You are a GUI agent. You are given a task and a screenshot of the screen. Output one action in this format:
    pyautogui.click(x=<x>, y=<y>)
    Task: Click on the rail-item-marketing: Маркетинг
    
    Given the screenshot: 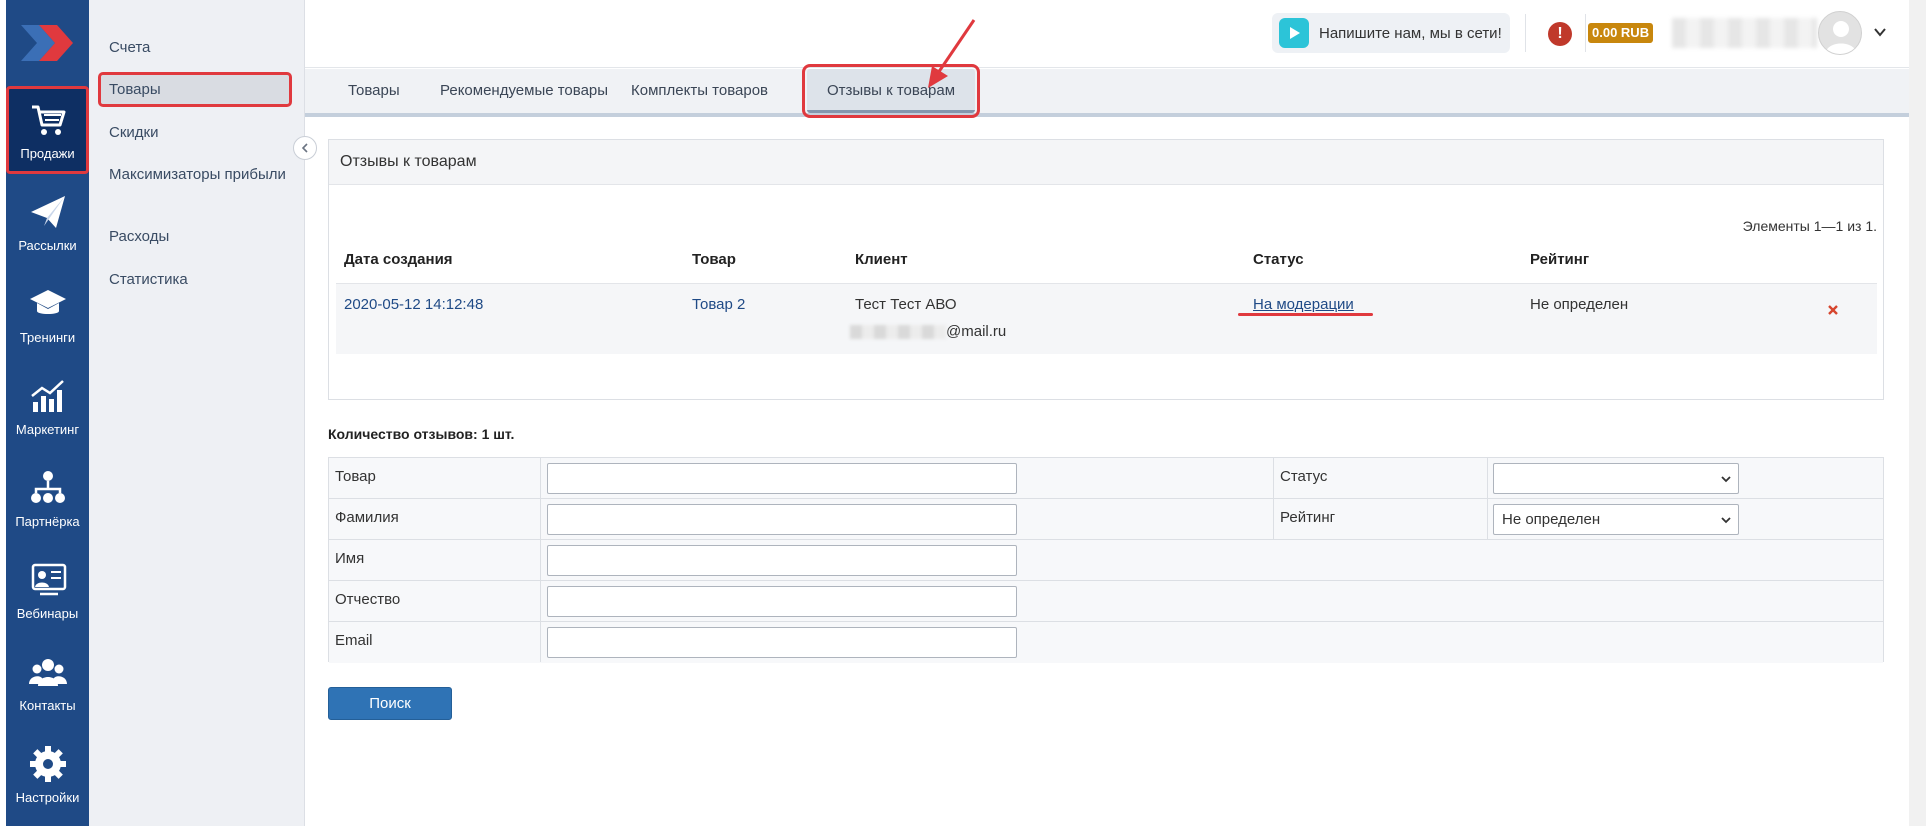 What is the action you would take?
    pyautogui.click(x=47, y=406)
    